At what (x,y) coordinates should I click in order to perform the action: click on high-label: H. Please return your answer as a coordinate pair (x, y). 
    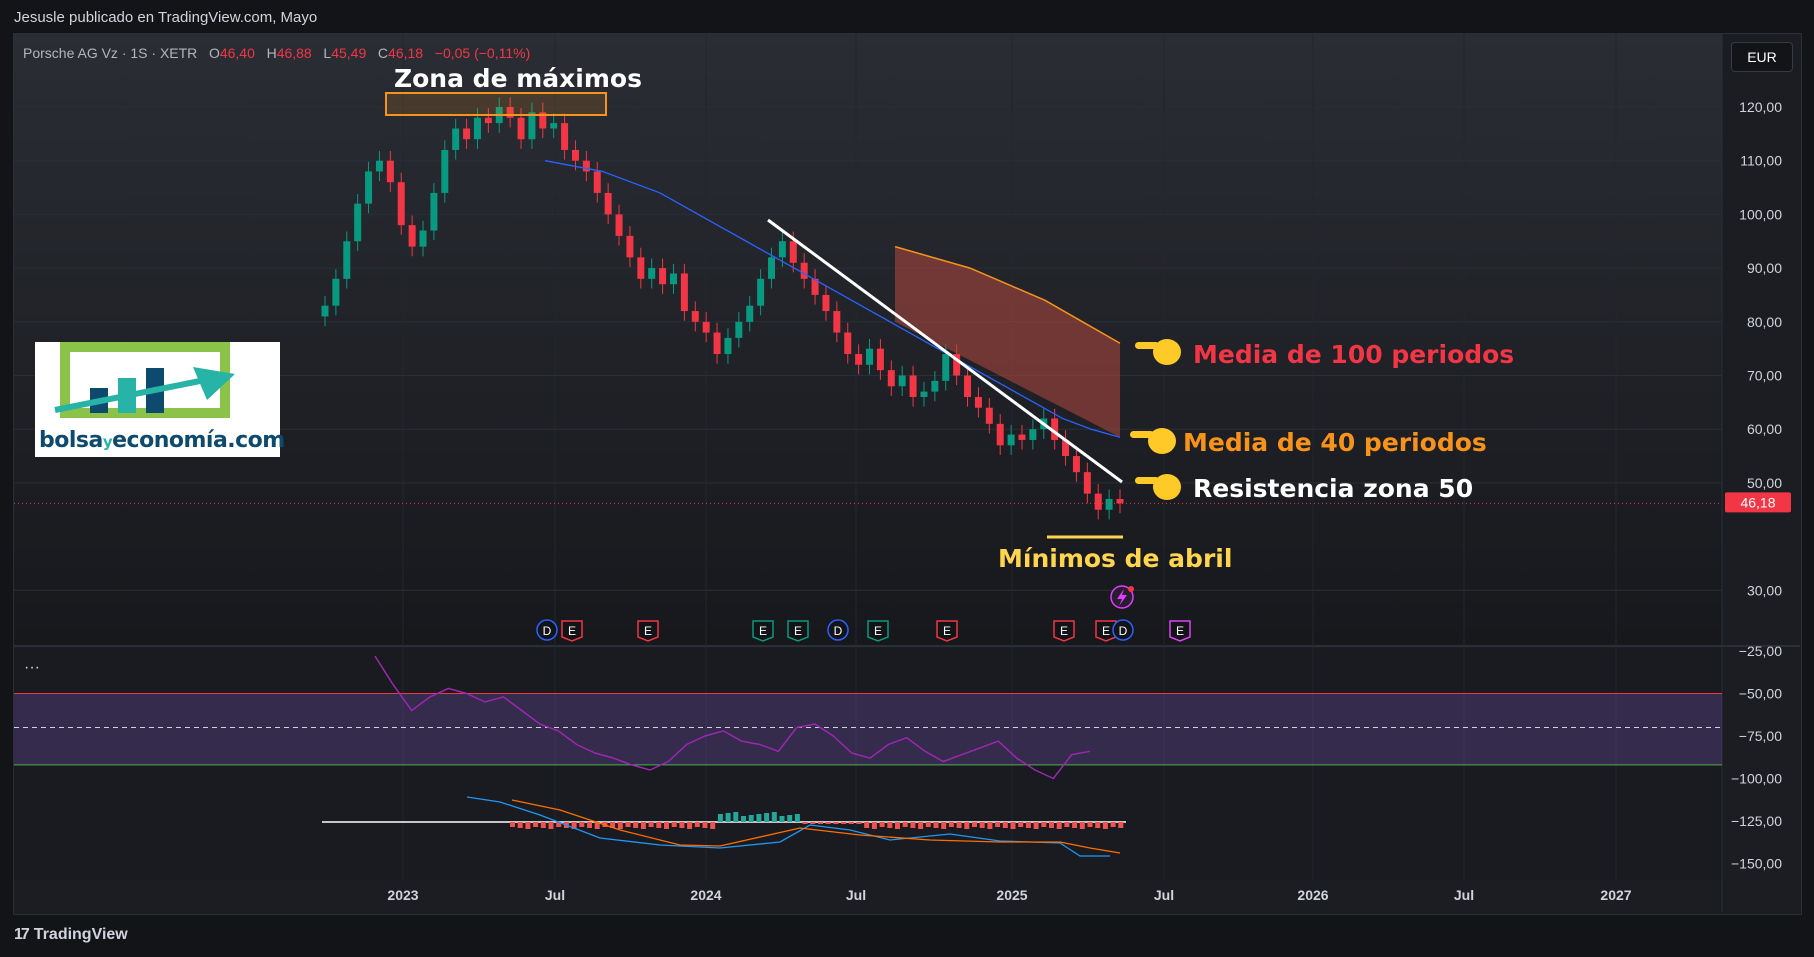
    Looking at the image, I should click on (271, 53).